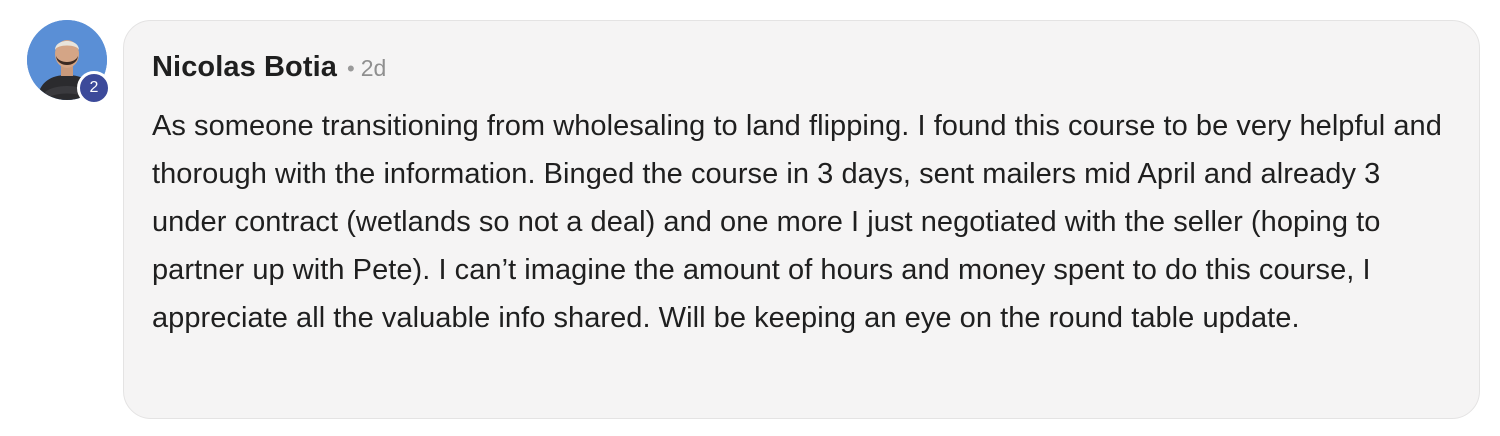 This screenshot has width=1500, height=436. Describe the element at coordinates (244, 67) in the screenshot. I see `author-name: Nicolas Botia` at that location.